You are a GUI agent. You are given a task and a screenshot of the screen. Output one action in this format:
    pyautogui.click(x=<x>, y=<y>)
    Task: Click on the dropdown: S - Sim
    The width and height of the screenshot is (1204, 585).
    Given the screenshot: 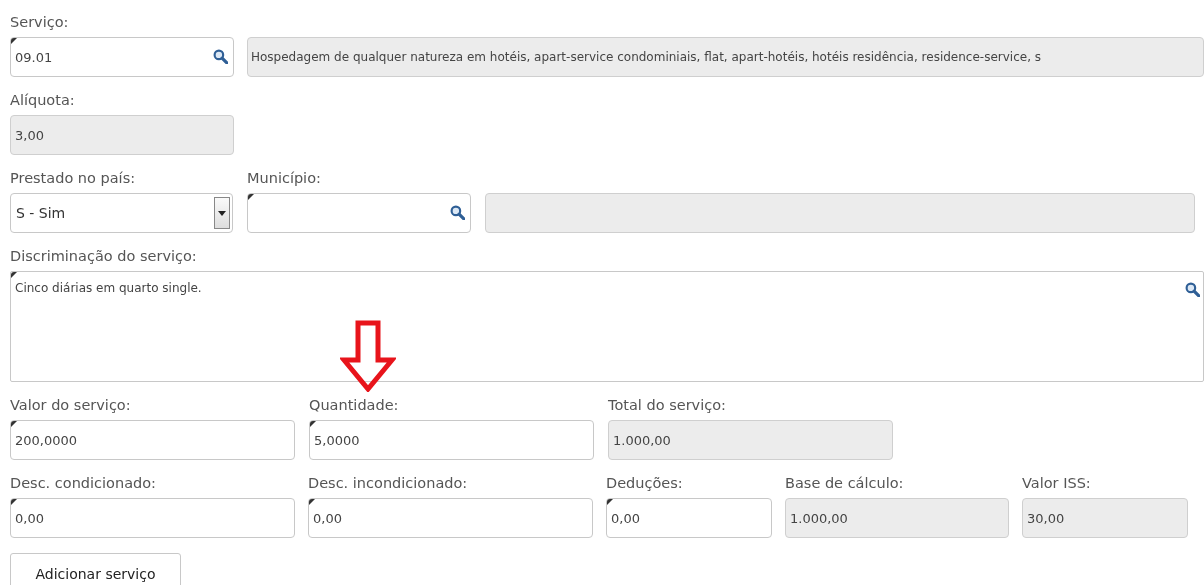 What is the action you would take?
    pyautogui.click(x=121, y=213)
    